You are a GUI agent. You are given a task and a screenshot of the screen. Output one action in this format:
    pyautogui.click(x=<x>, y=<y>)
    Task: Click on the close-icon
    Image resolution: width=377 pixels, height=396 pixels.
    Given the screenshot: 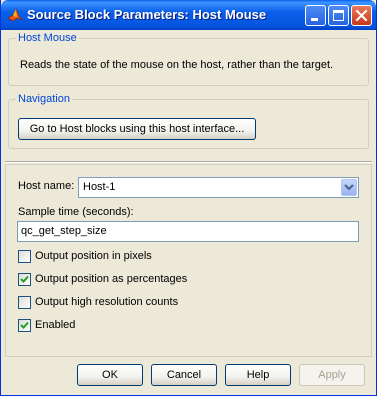 What is the action you would take?
    pyautogui.click(x=361, y=15)
    